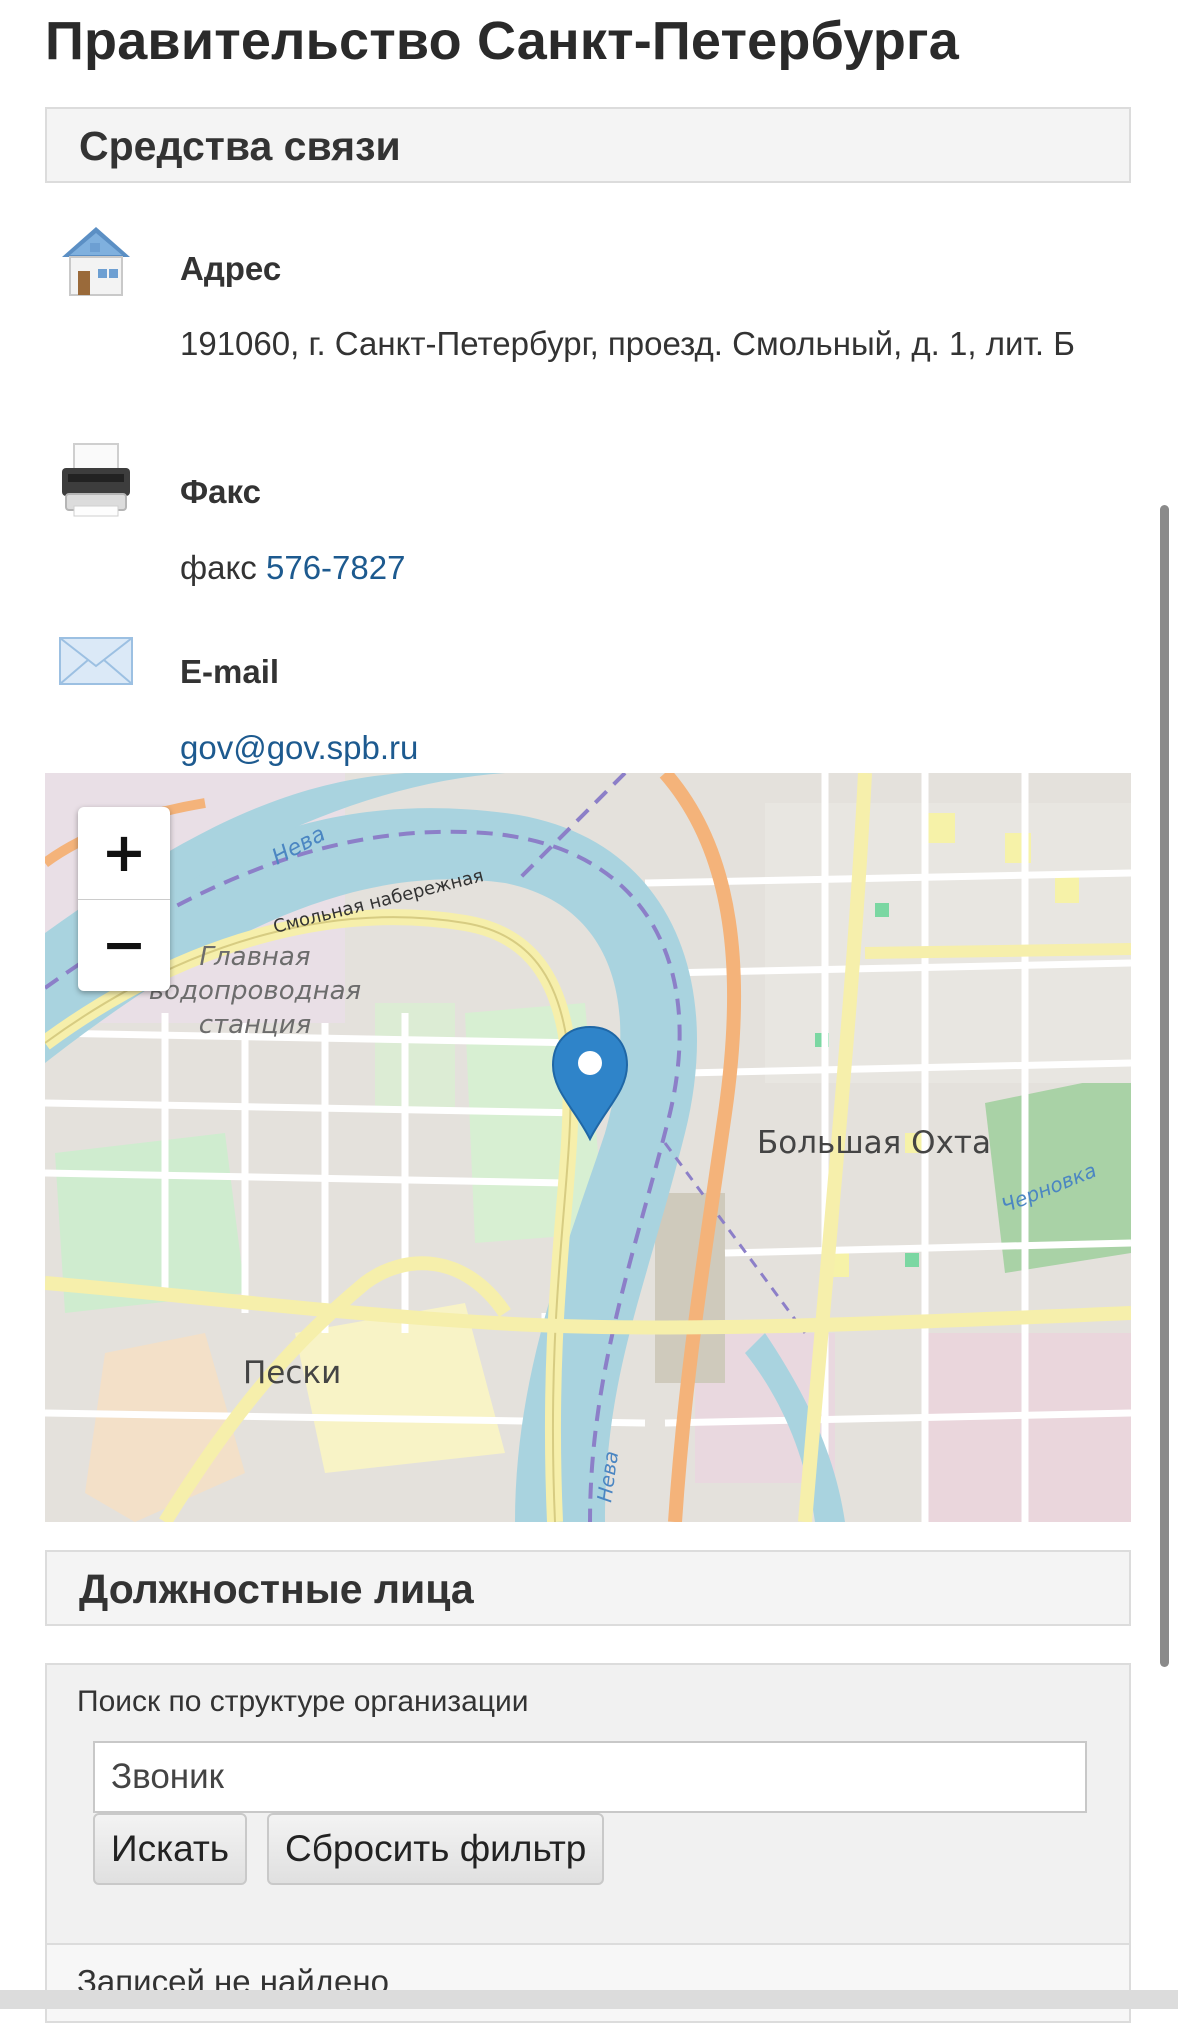  I want to click on results-box: Записей не найдено, so click(588, 1983).